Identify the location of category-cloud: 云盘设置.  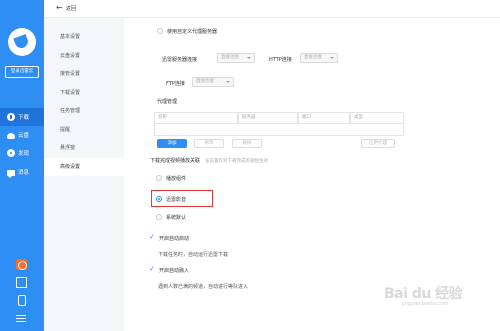
(84, 56).